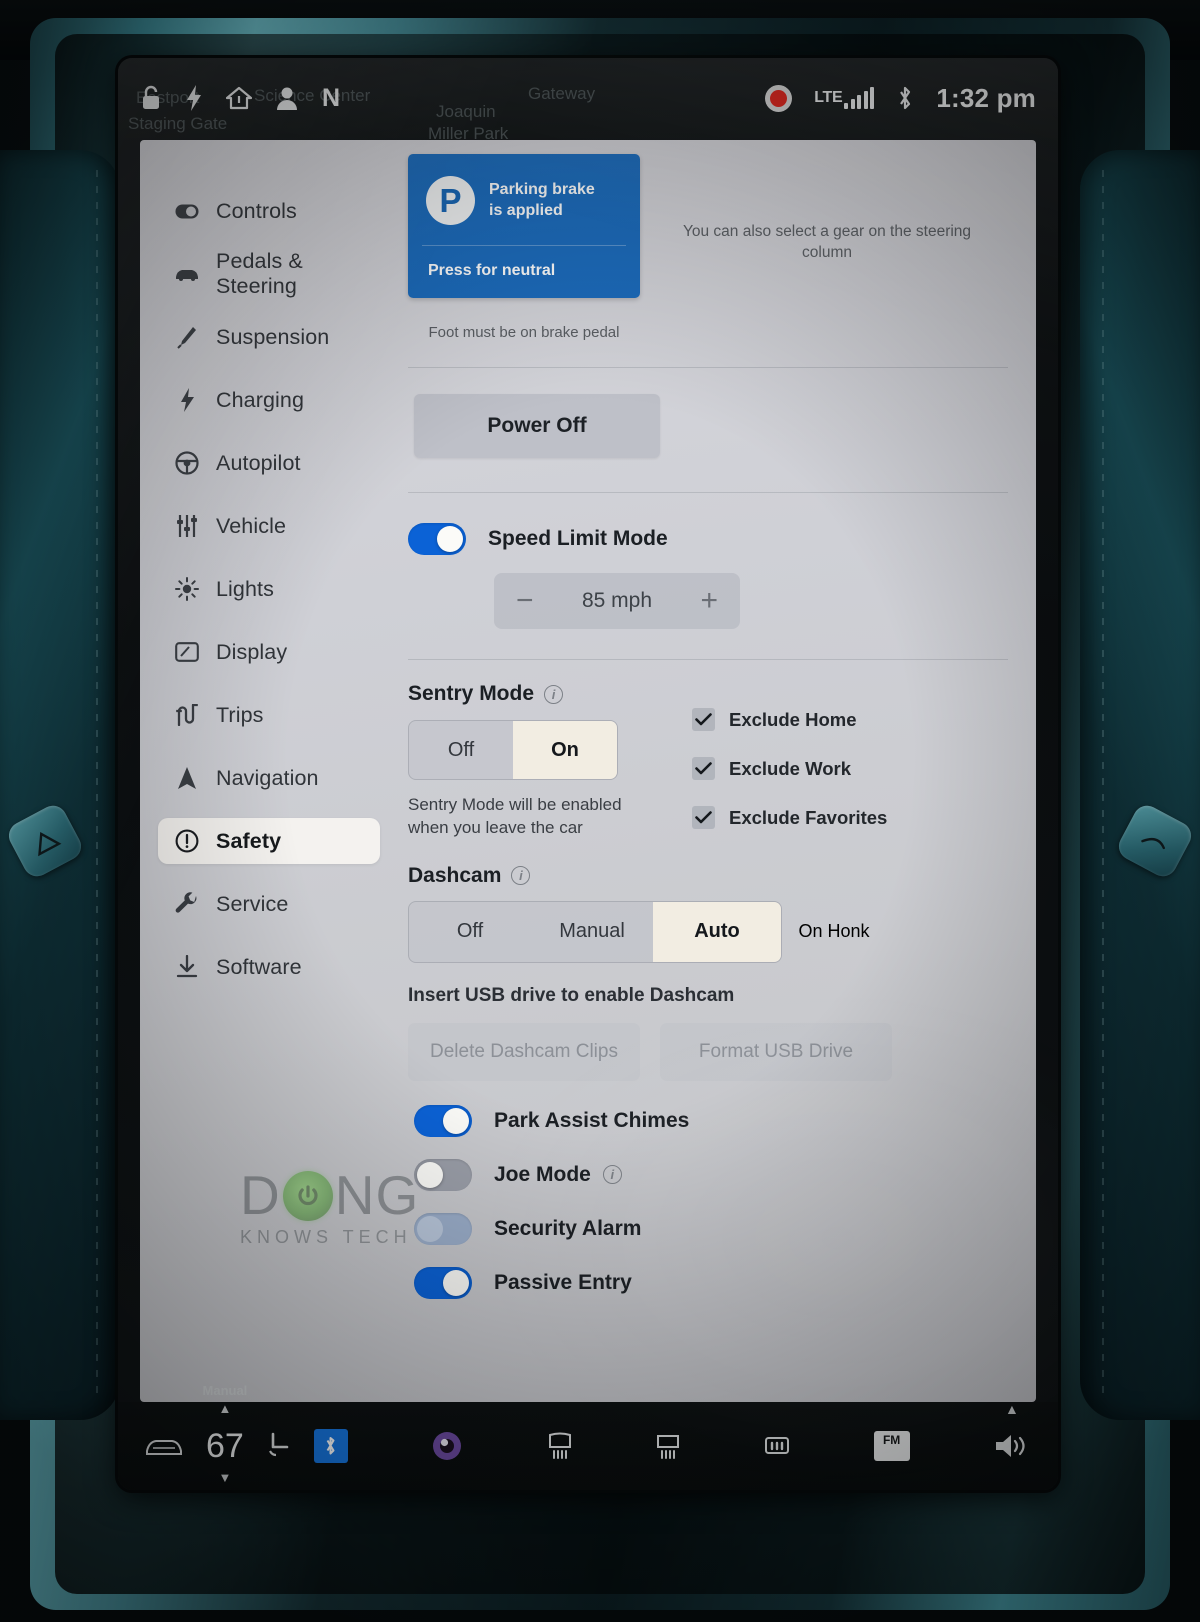 This screenshot has width=1200, height=1622. I want to click on speed-limit-stepper: − 85 mph +, so click(617, 601).